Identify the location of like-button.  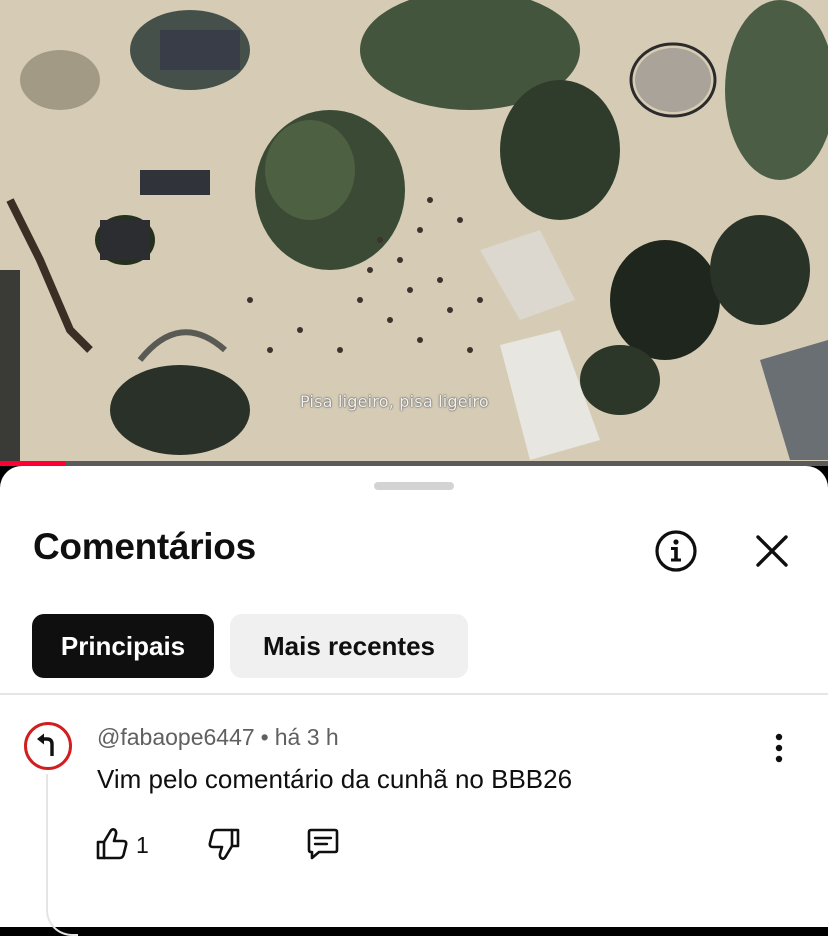
(112, 844).